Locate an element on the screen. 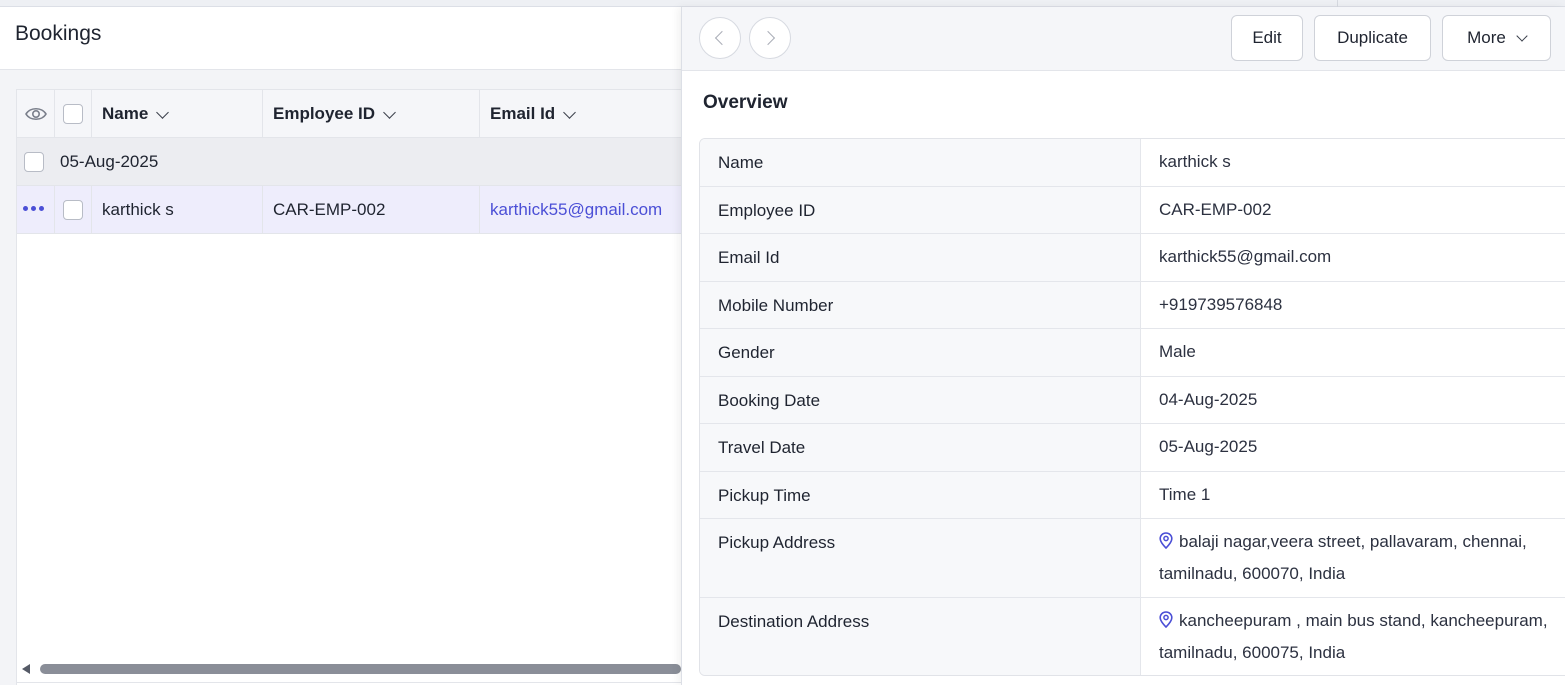  row-actions-cell is located at coordinates (36, 210).